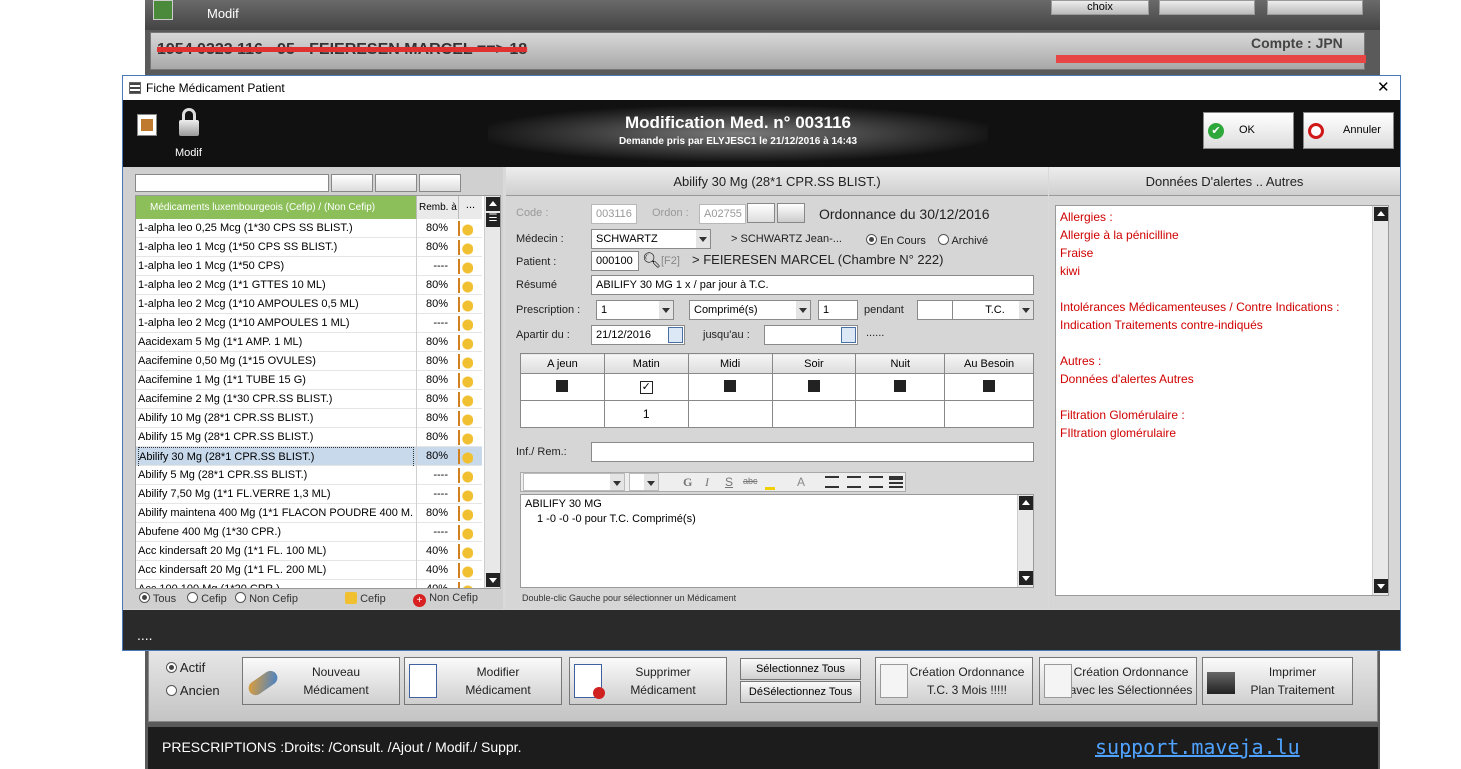 Image resolution: width=1461 pixels, height=769 pixels. I want to click on drug-row: Aacifemine 2 Mg (1*30 CPR.SS BLIST.) 80%, so click(309, 399).